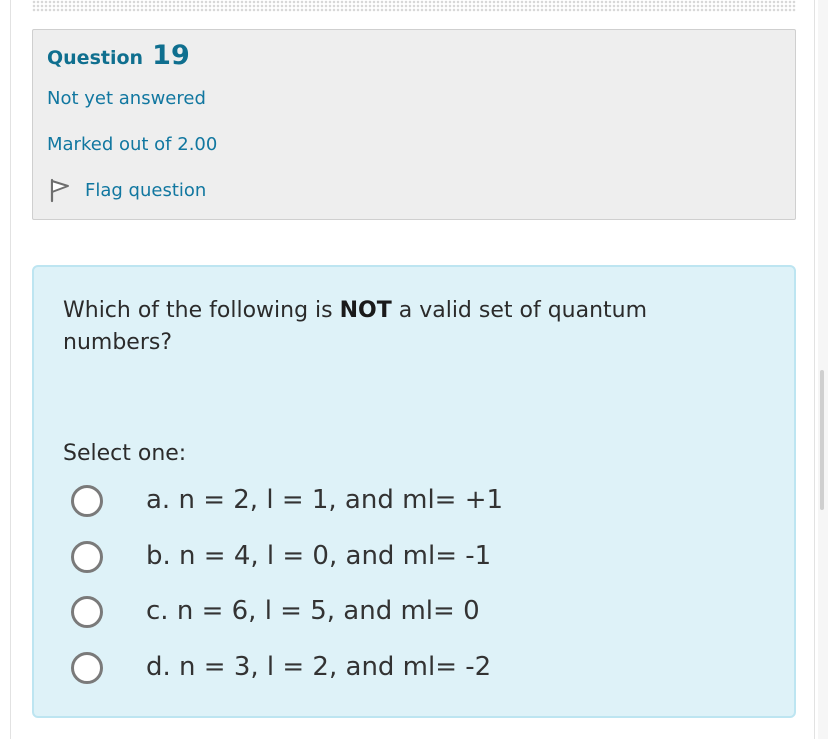  What do you see at coordinates (318, 556) in the screenshot?
I see `answer-option-label: b. n = 4, l = 0, and ml= -1` at bounding box center [318, 556].